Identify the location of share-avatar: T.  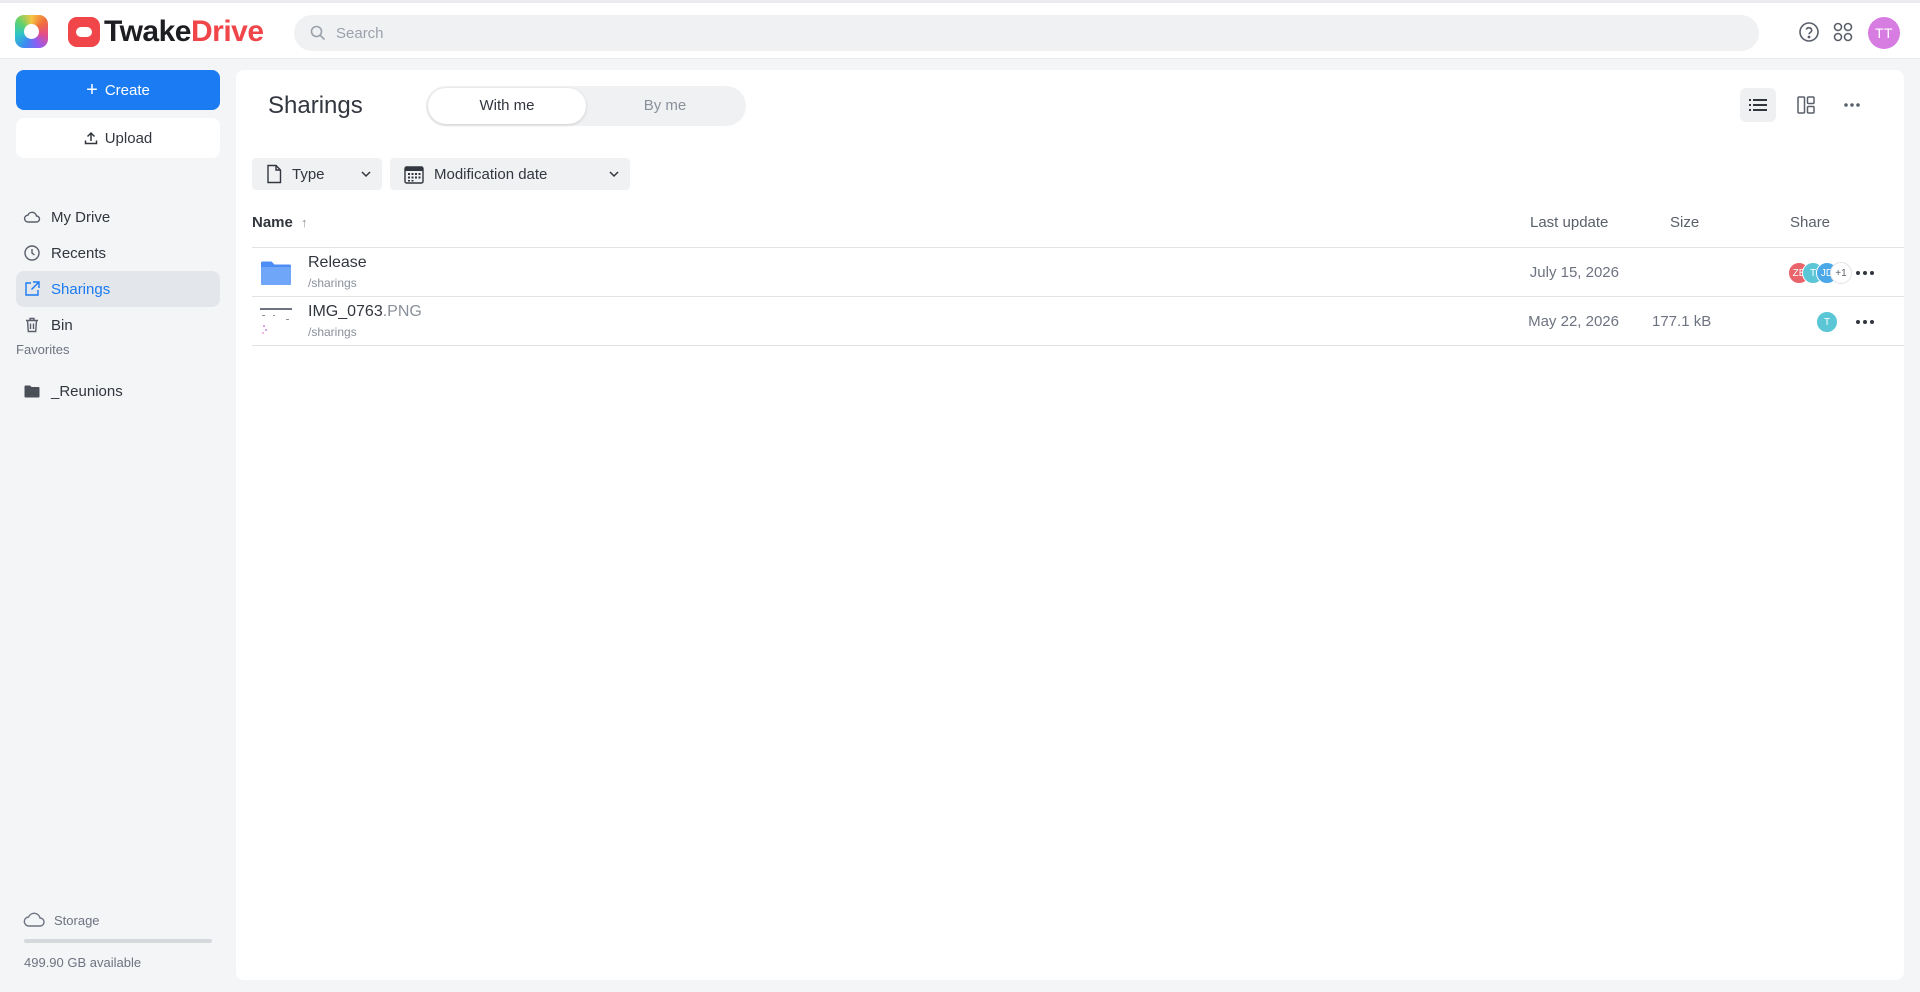
(1827, 322).